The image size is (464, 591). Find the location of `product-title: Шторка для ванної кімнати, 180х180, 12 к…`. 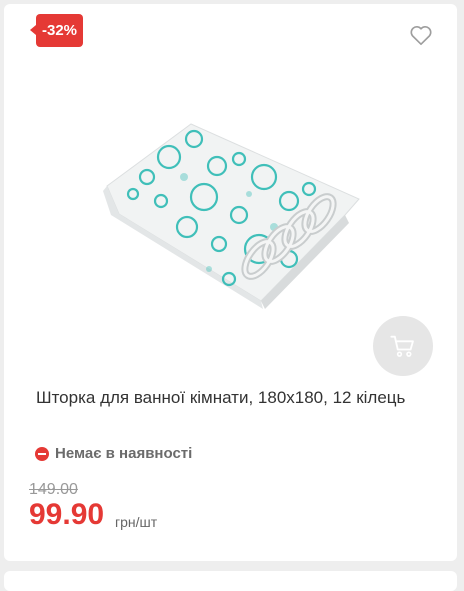

product-title: Шторка для ванної кімнати, 180х180, 12 к… is located at coordinates (228, 397).